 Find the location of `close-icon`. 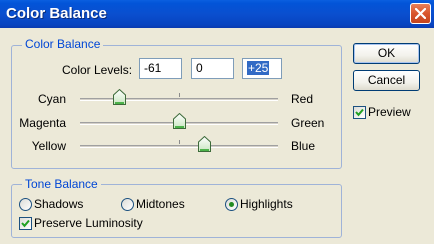

close-icon is located at coordinates (420, 13).